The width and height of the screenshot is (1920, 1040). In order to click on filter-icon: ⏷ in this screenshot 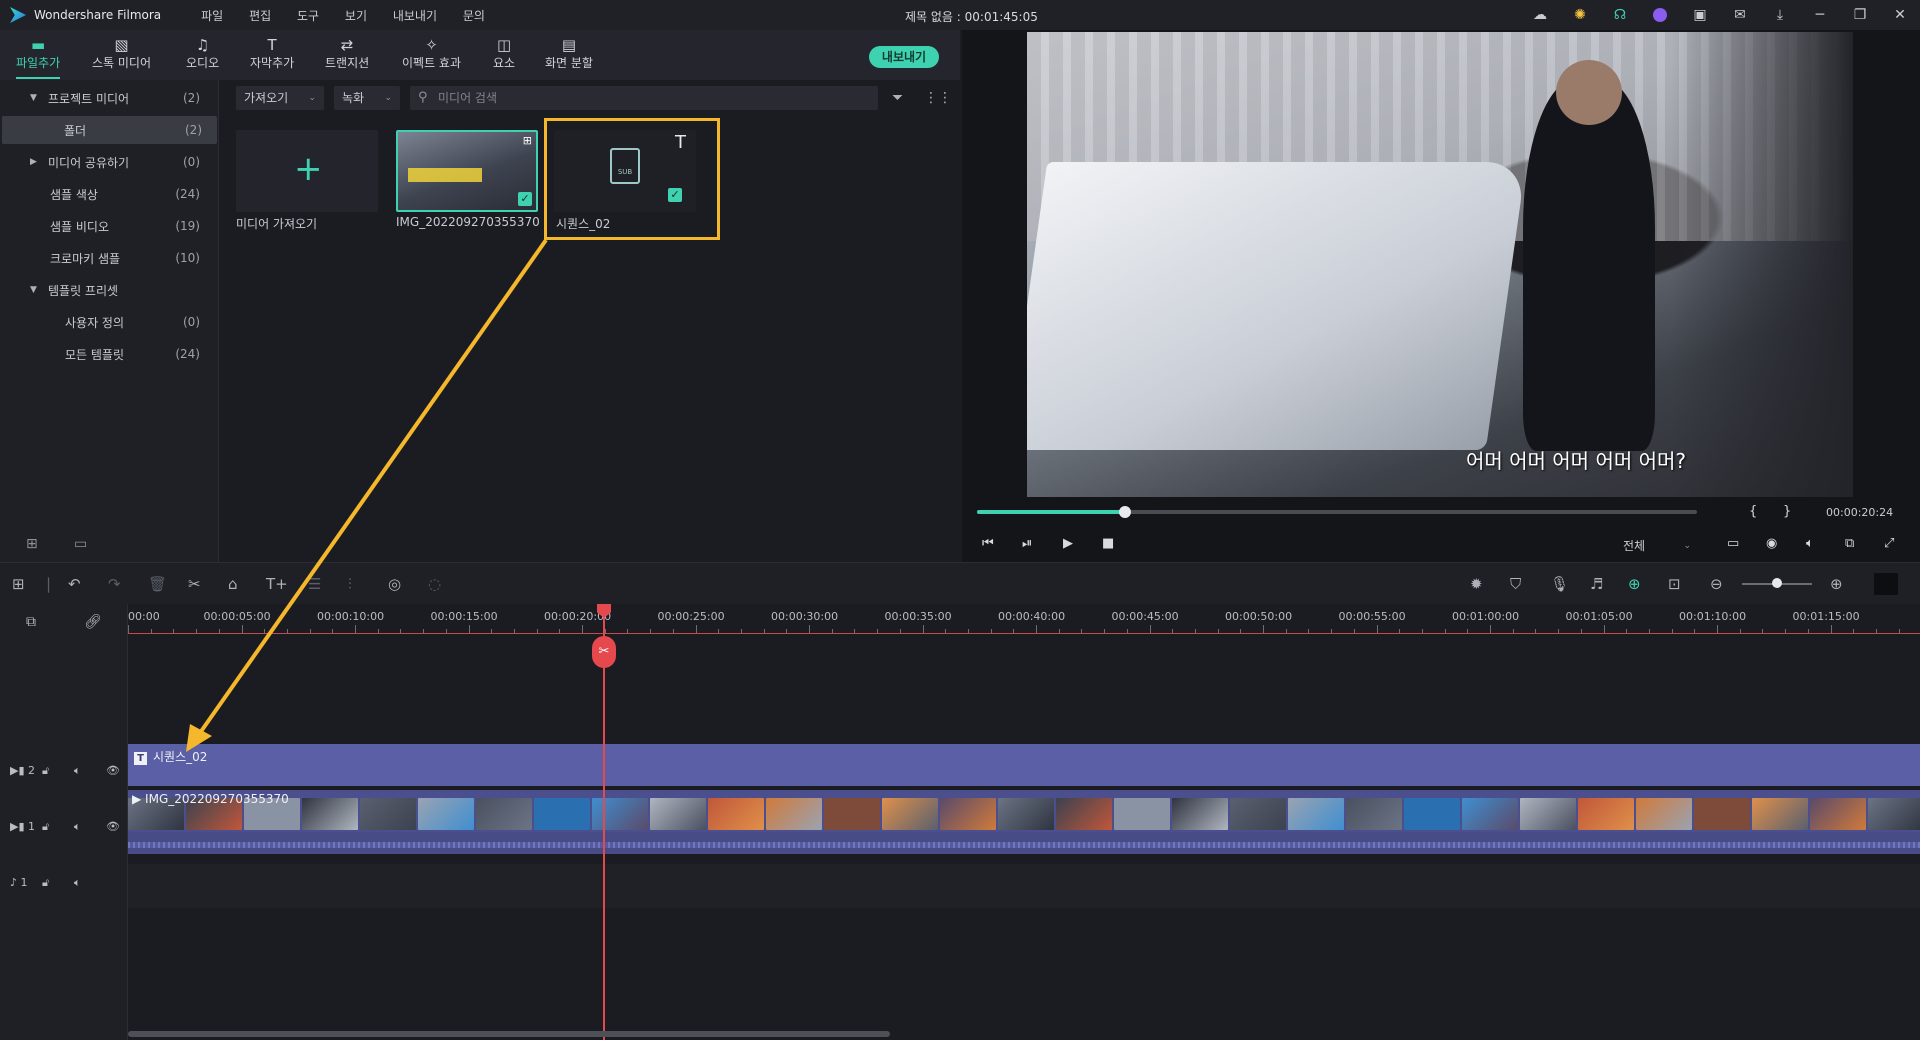, I will do `click(897, 98)`.